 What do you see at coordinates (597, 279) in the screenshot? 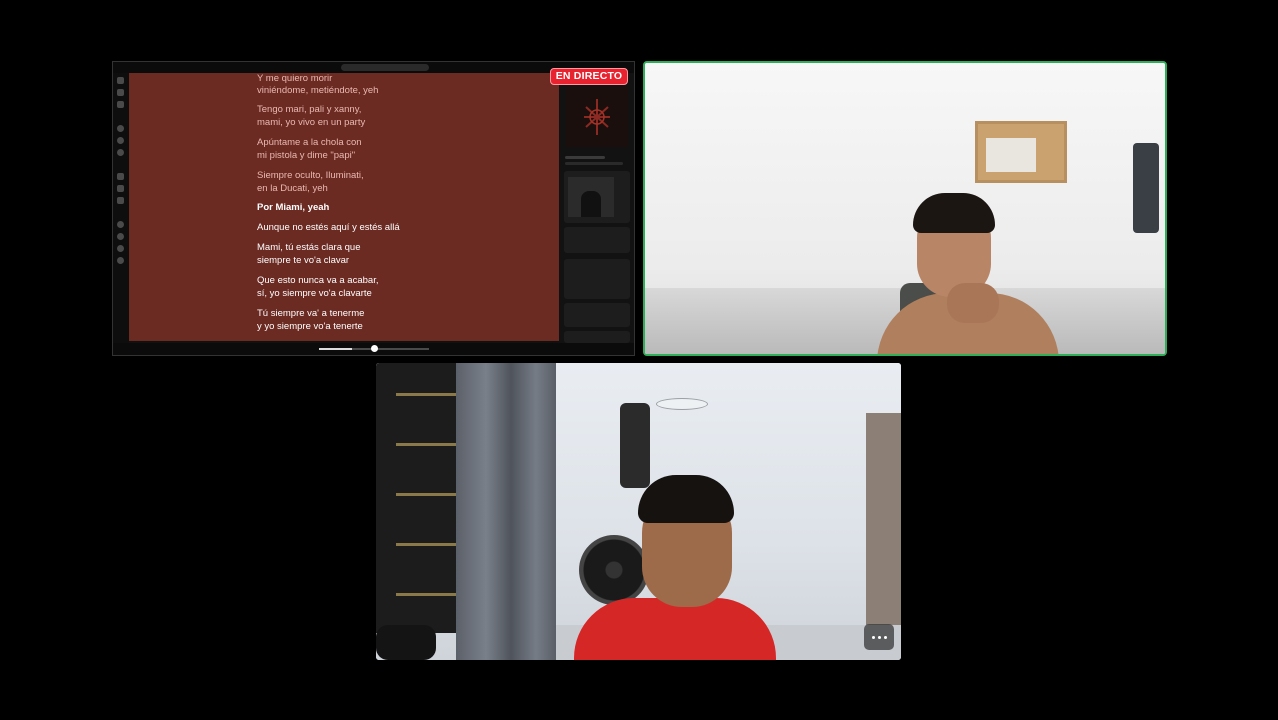
I see `credits-card` at bounding box center [597, 279].